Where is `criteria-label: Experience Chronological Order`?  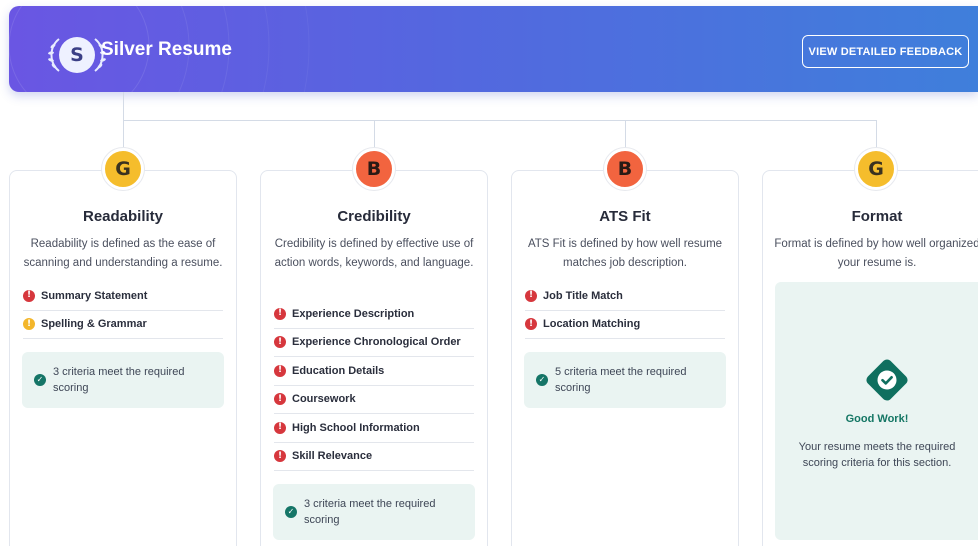 criteria-label: Experience Chronological Order is located at coordinates (376, 342).